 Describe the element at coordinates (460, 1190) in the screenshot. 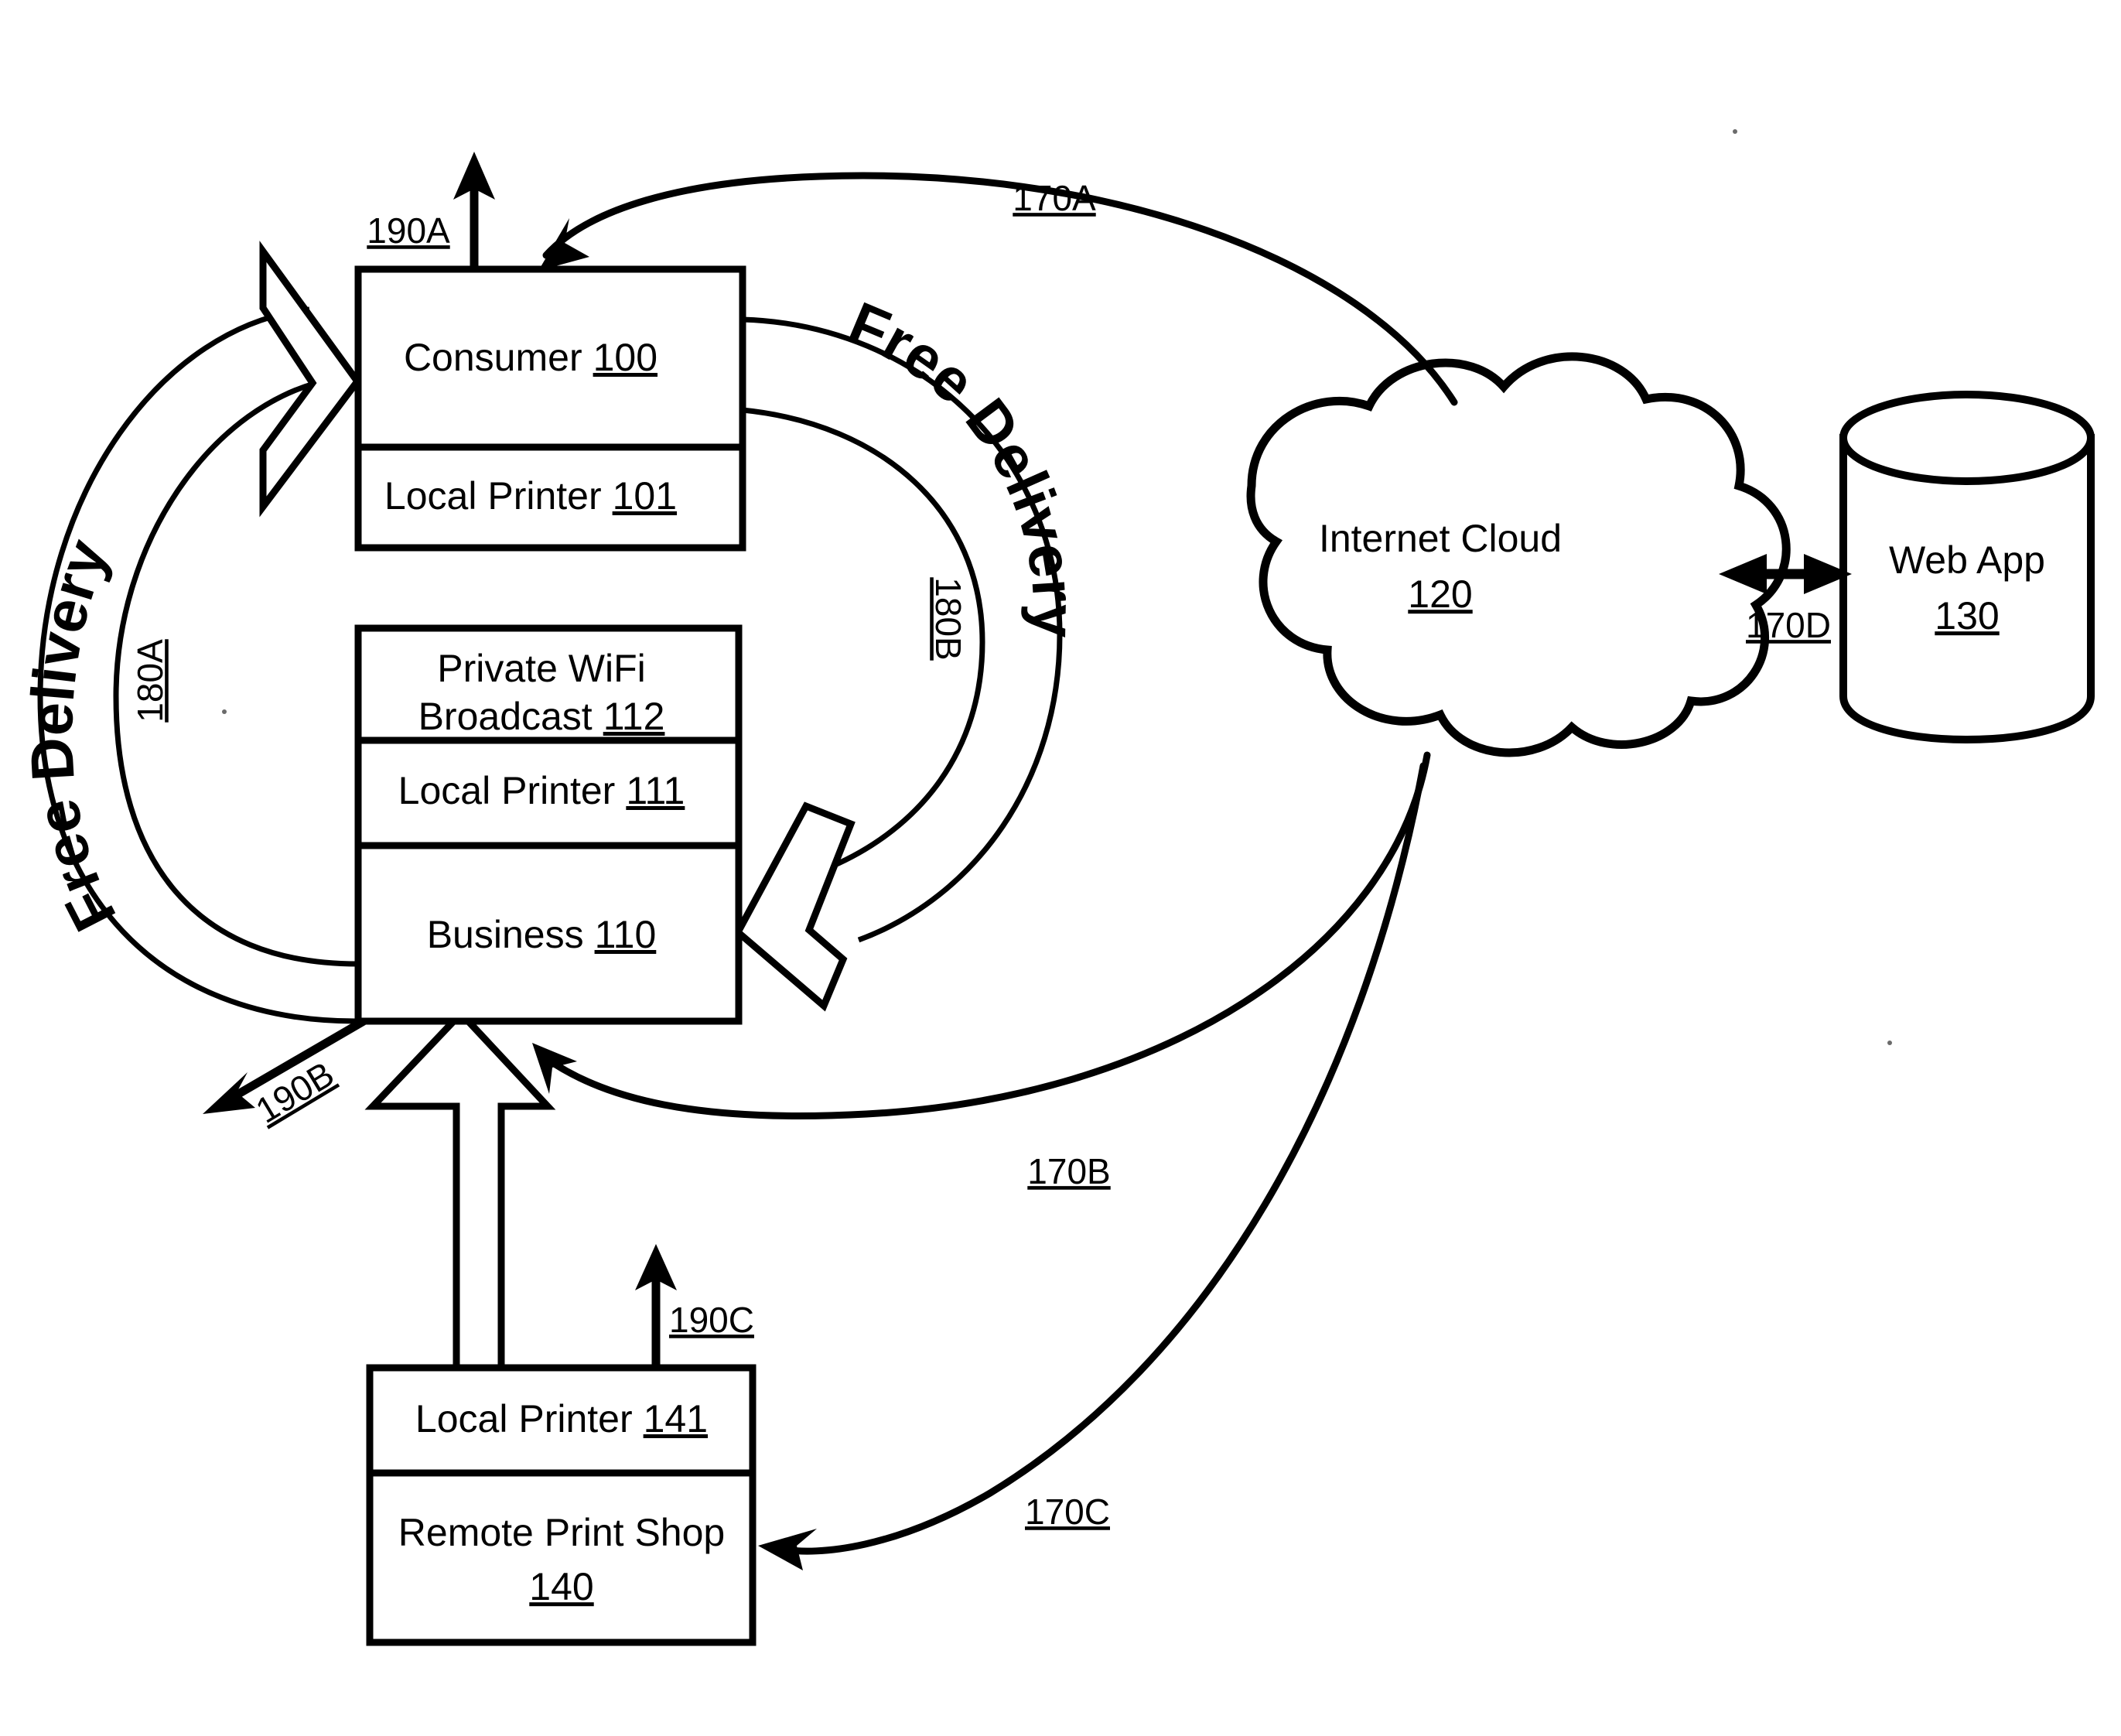

I see `print-shop-to-business-block-arrow` at that location.